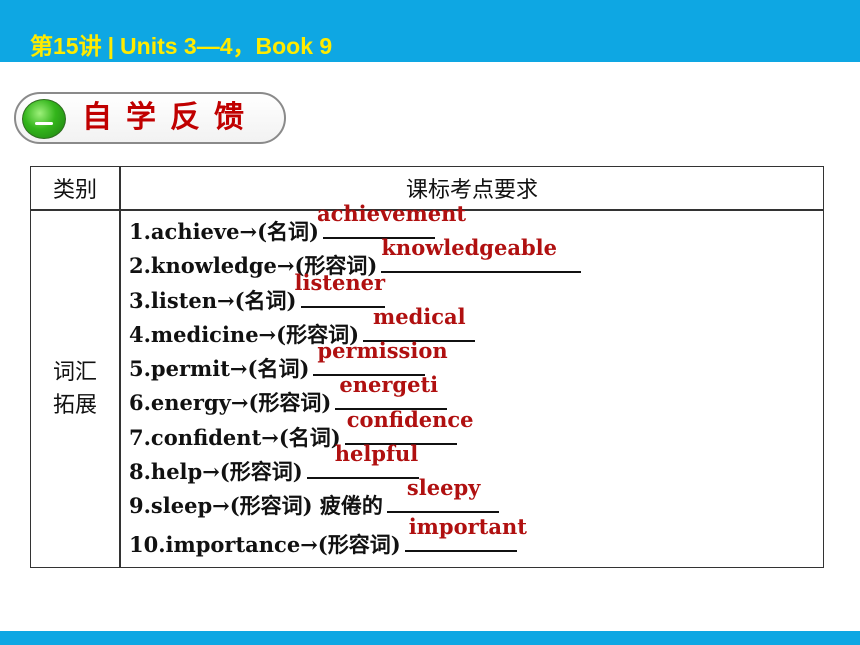  I want to click on page-title: 第15讲 | Units 3—4，Book 9, so click(181, 46).